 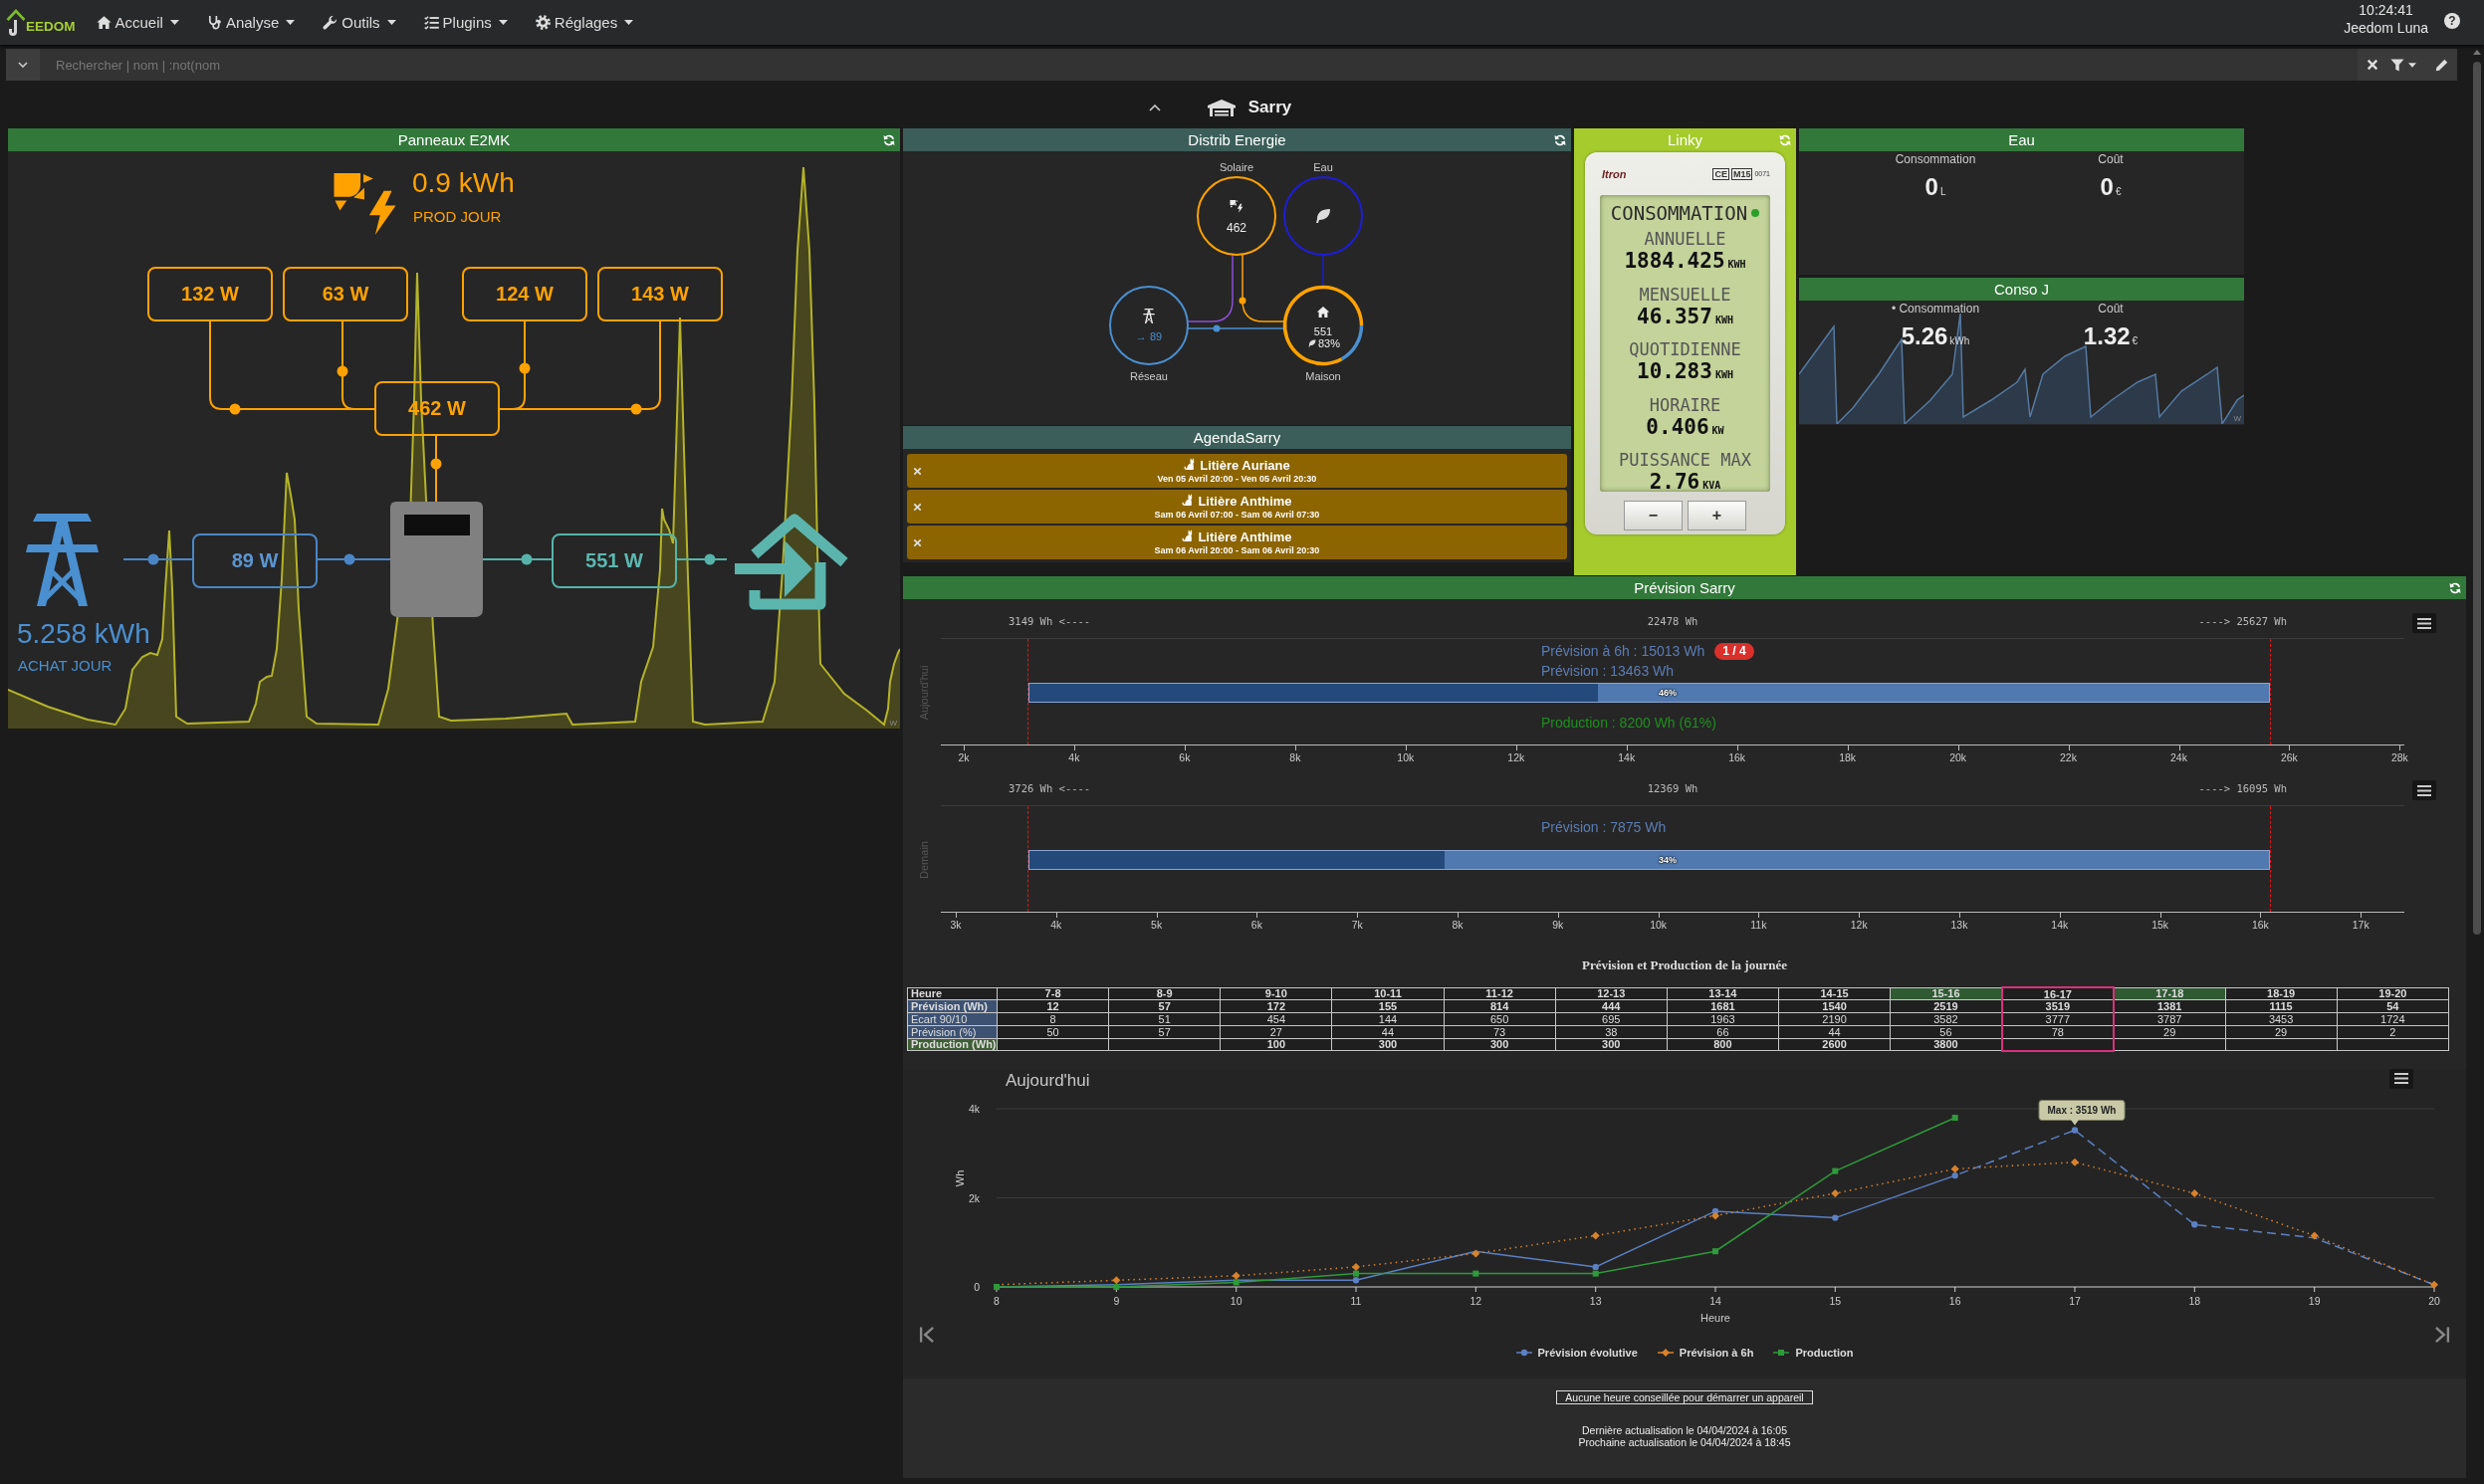 What do you see at coordinates (251, 22) in the screenshot?
I see `menu-button: Analyse` at bounding box center [251, 22].